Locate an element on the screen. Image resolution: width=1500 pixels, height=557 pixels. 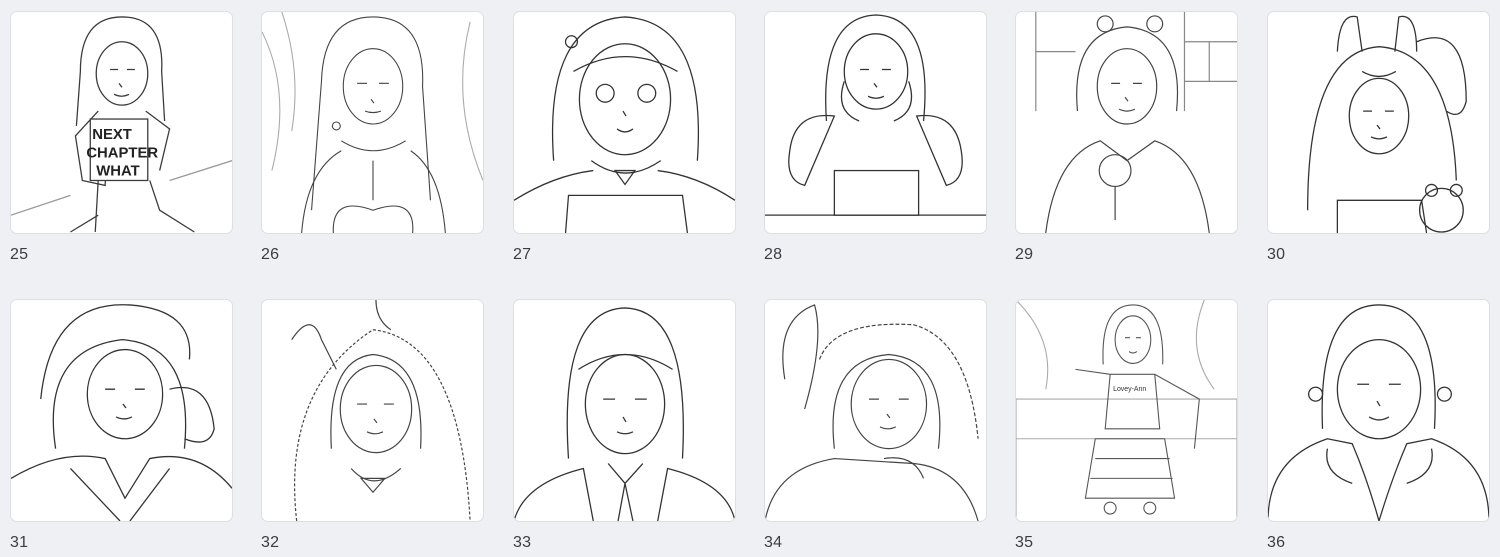
shirt-text-3: WHAT is located at coordinates (117, 172).